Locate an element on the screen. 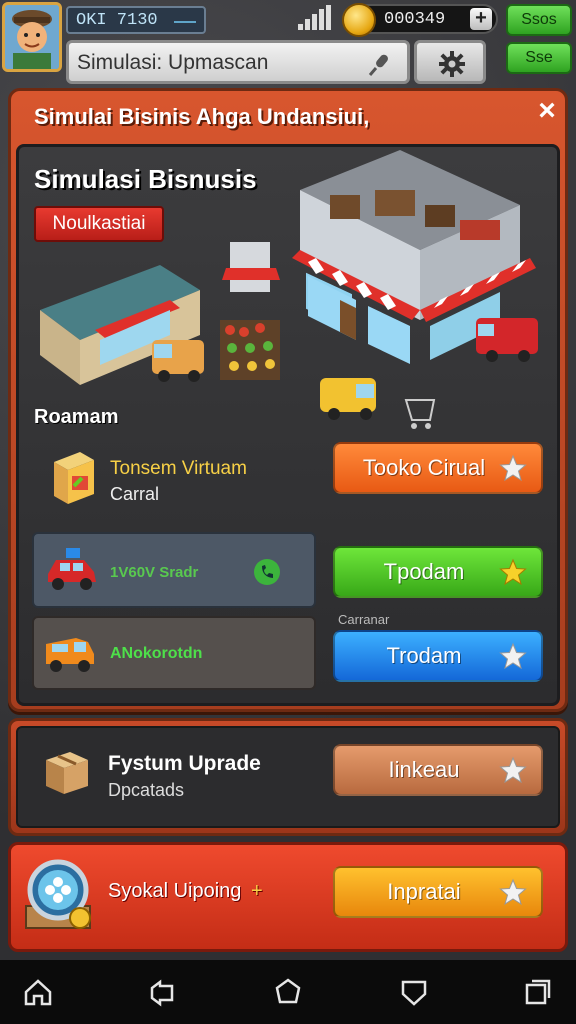  special-button-label: Inpratai is located at coordinates (424, 891).